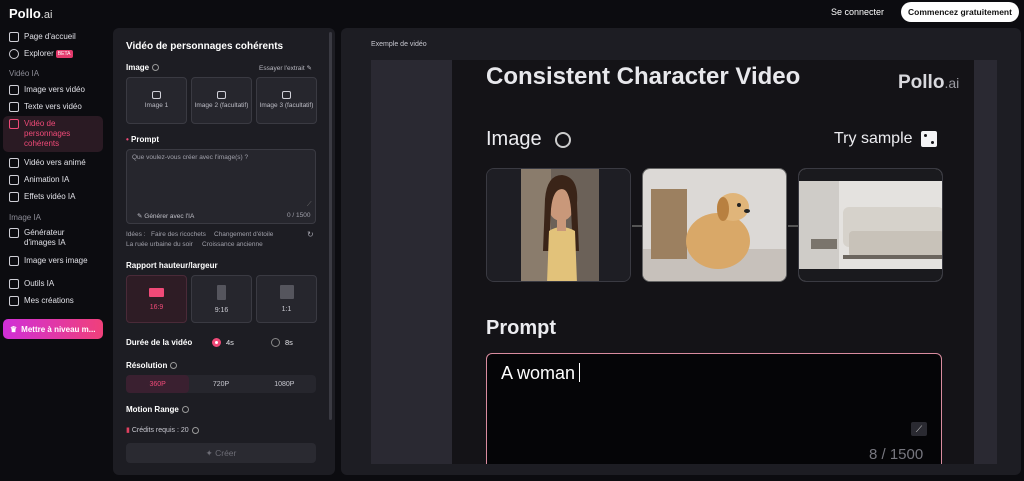  I want to click on image-slot-3: Image 3 (facultatif), so click(286, 100).